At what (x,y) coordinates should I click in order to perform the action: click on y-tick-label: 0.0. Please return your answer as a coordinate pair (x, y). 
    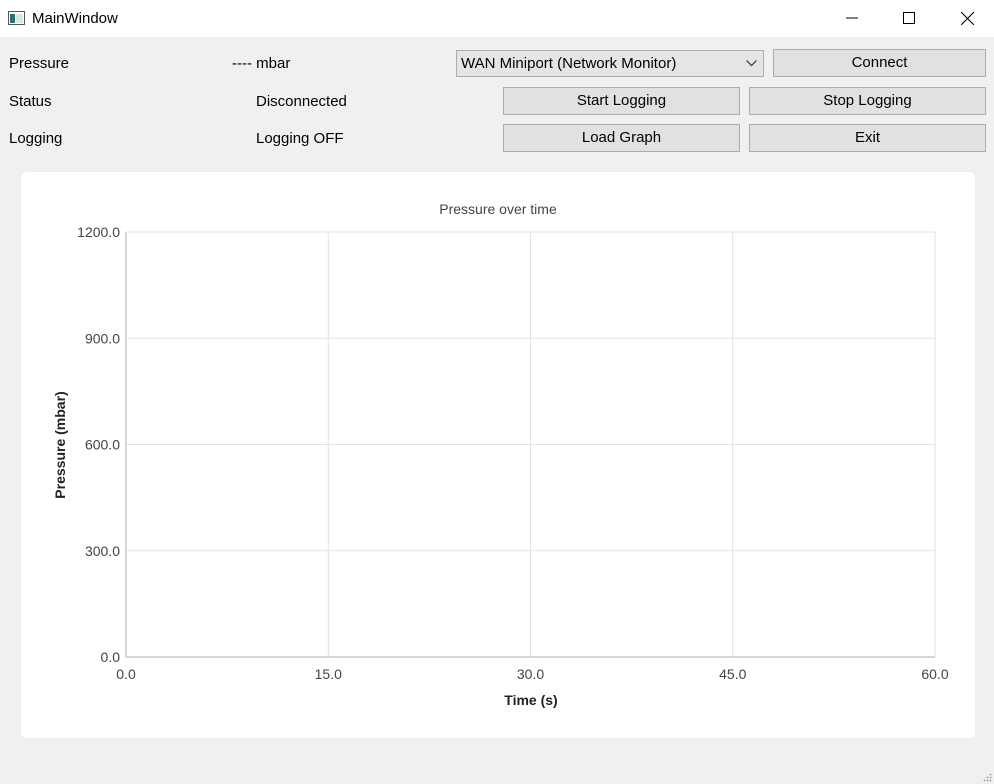
    Looking at the image, I should click on (111, 657).